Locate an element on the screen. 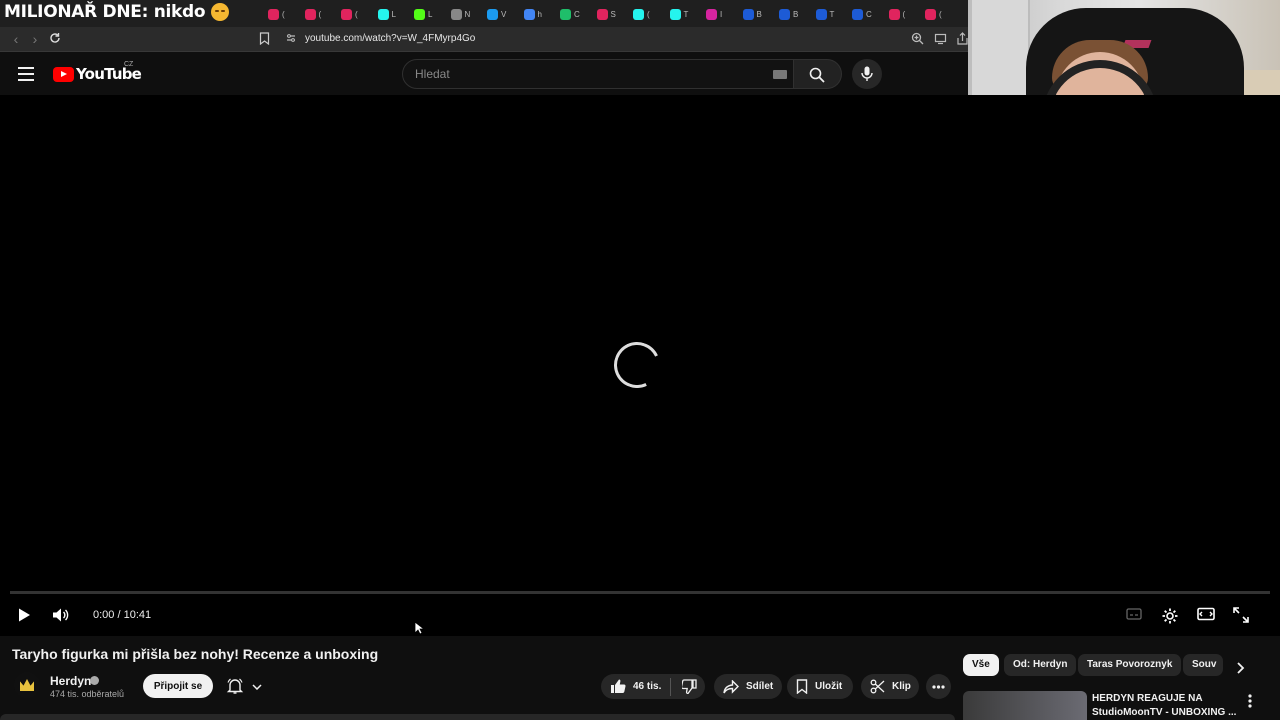 The height and width of the screenshot is (720, 1280). chips-next-chevron-icon is located at coordinates (1240, 668).